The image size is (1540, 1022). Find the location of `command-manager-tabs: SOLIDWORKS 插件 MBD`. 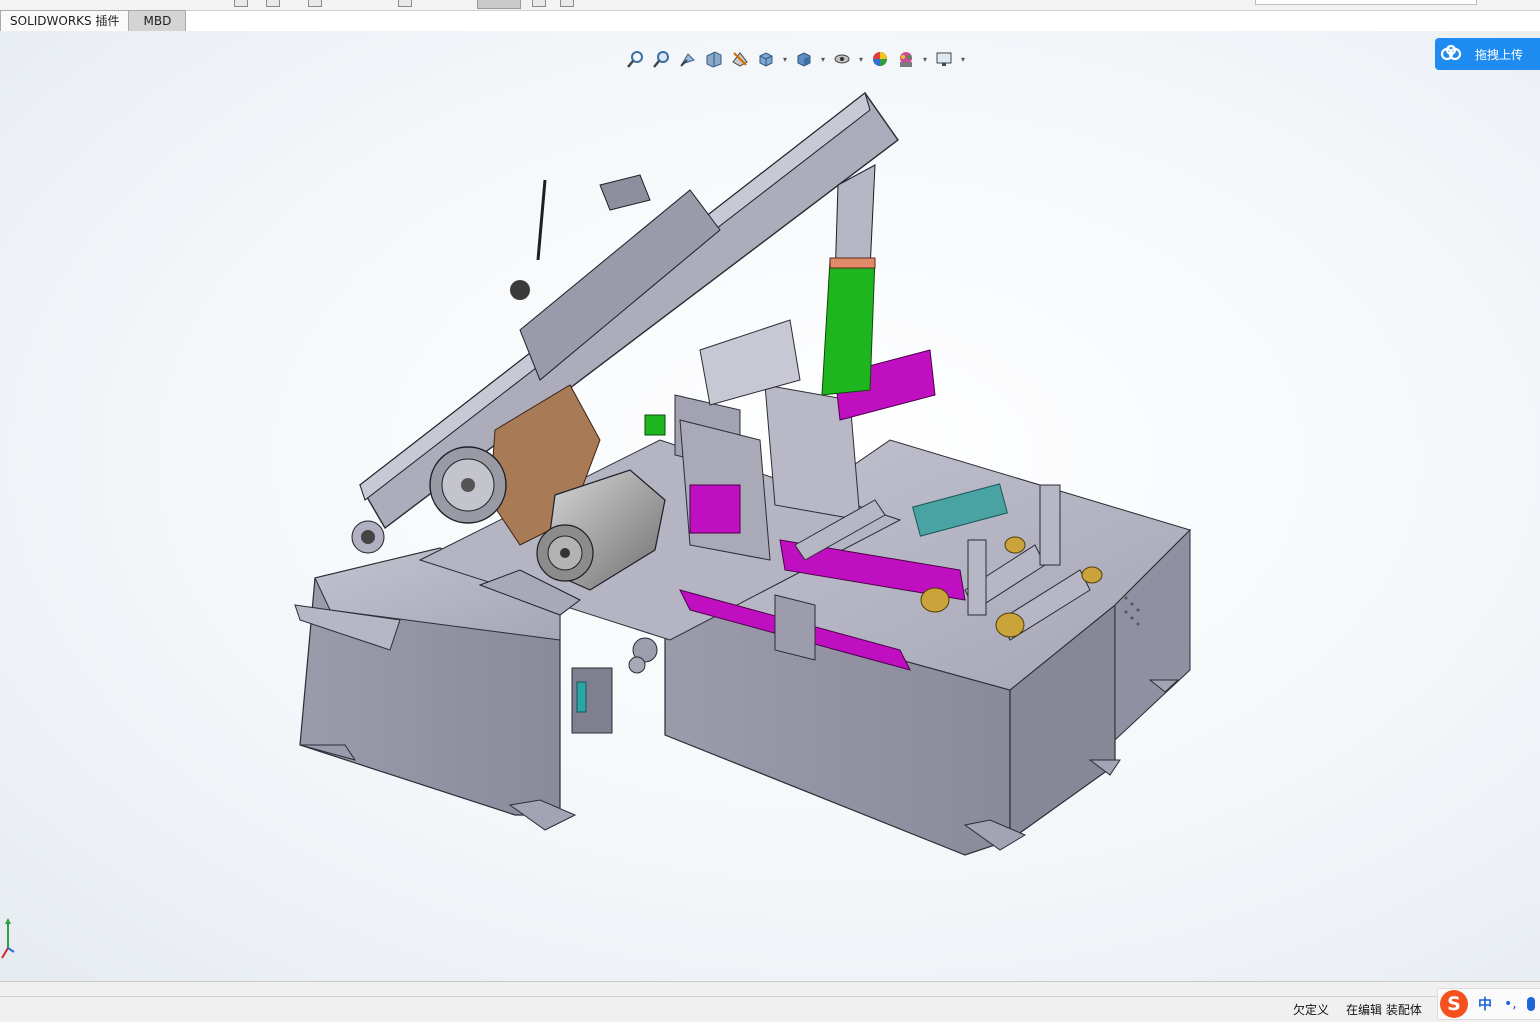

command-manager-tabs: SOLIDWORKS 插件 MBD is located at coordinates (93, 21).